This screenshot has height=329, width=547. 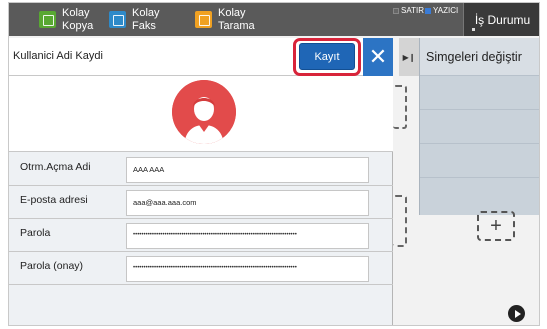 What do you see at coordinates (47, 19) in the screenshot?
I see `copy-icon` at bounding box center [47, 19].